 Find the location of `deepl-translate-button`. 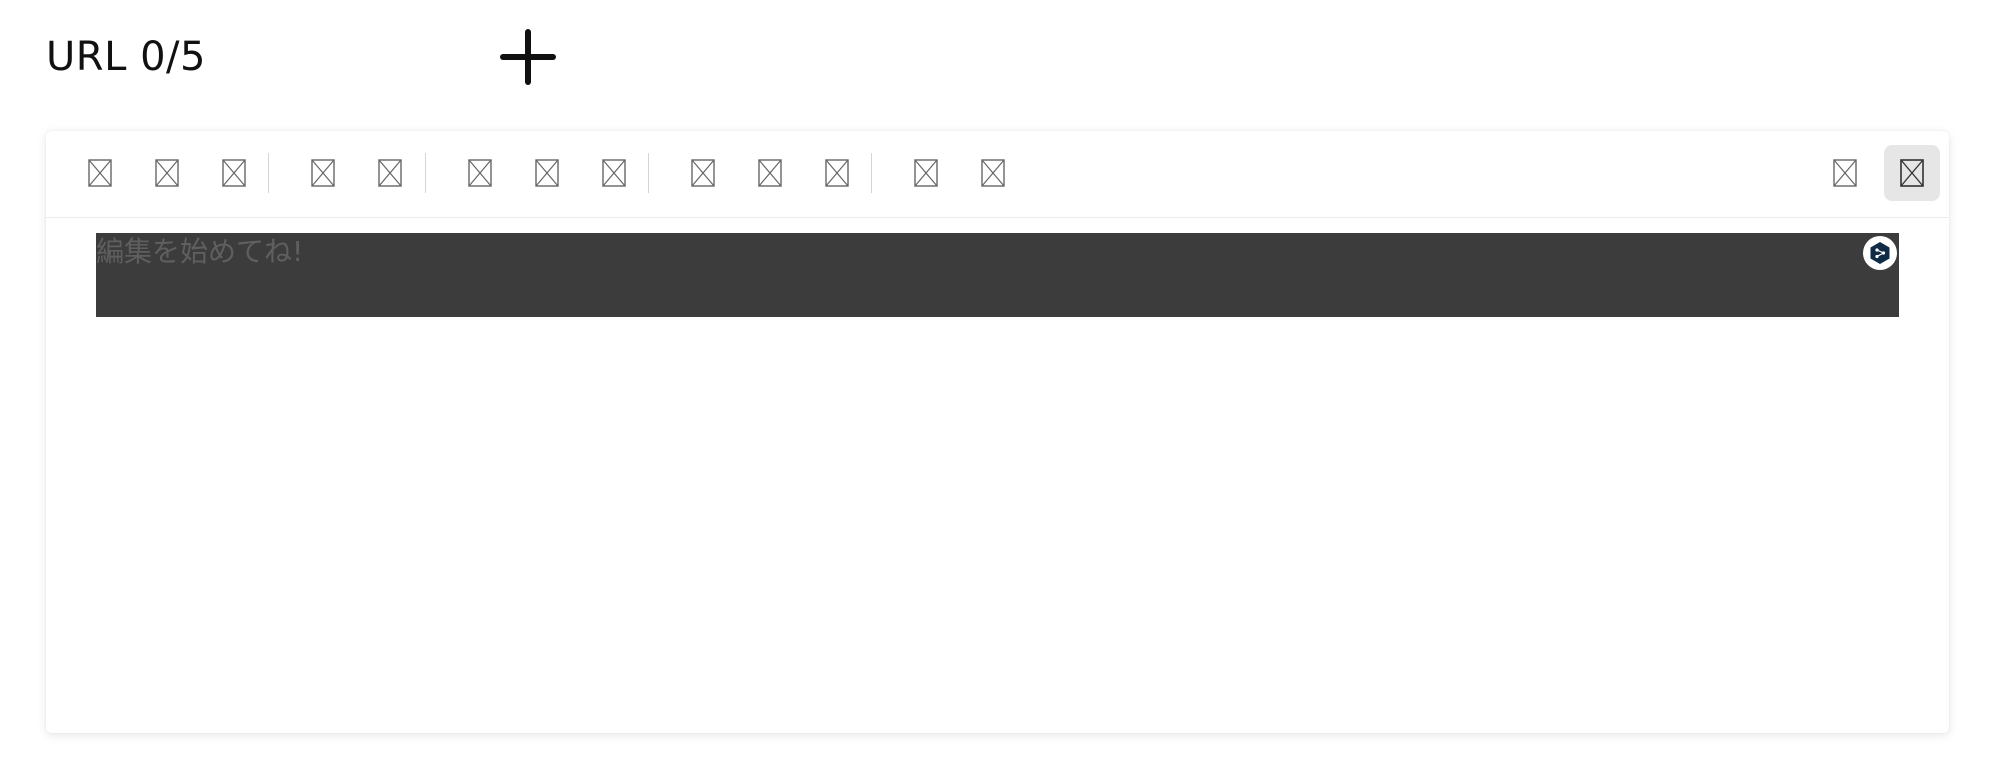

deepl-translate-button is located at coordinates (1880, 253).